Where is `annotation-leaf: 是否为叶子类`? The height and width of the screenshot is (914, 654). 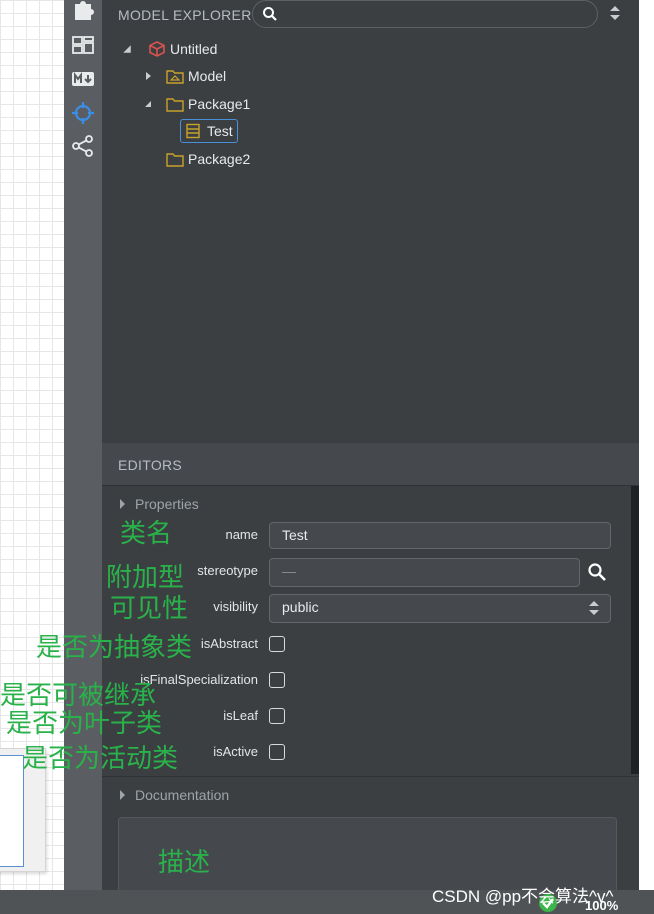 annotation-leaf: 是否为叶子类 is located at coordinates (84, 723).